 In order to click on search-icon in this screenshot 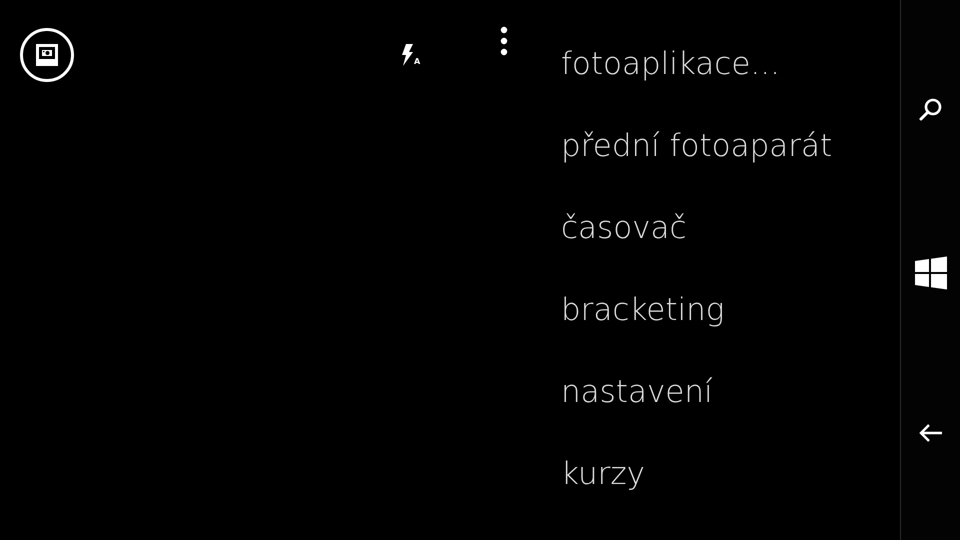, I will do `click(931, 109)`.